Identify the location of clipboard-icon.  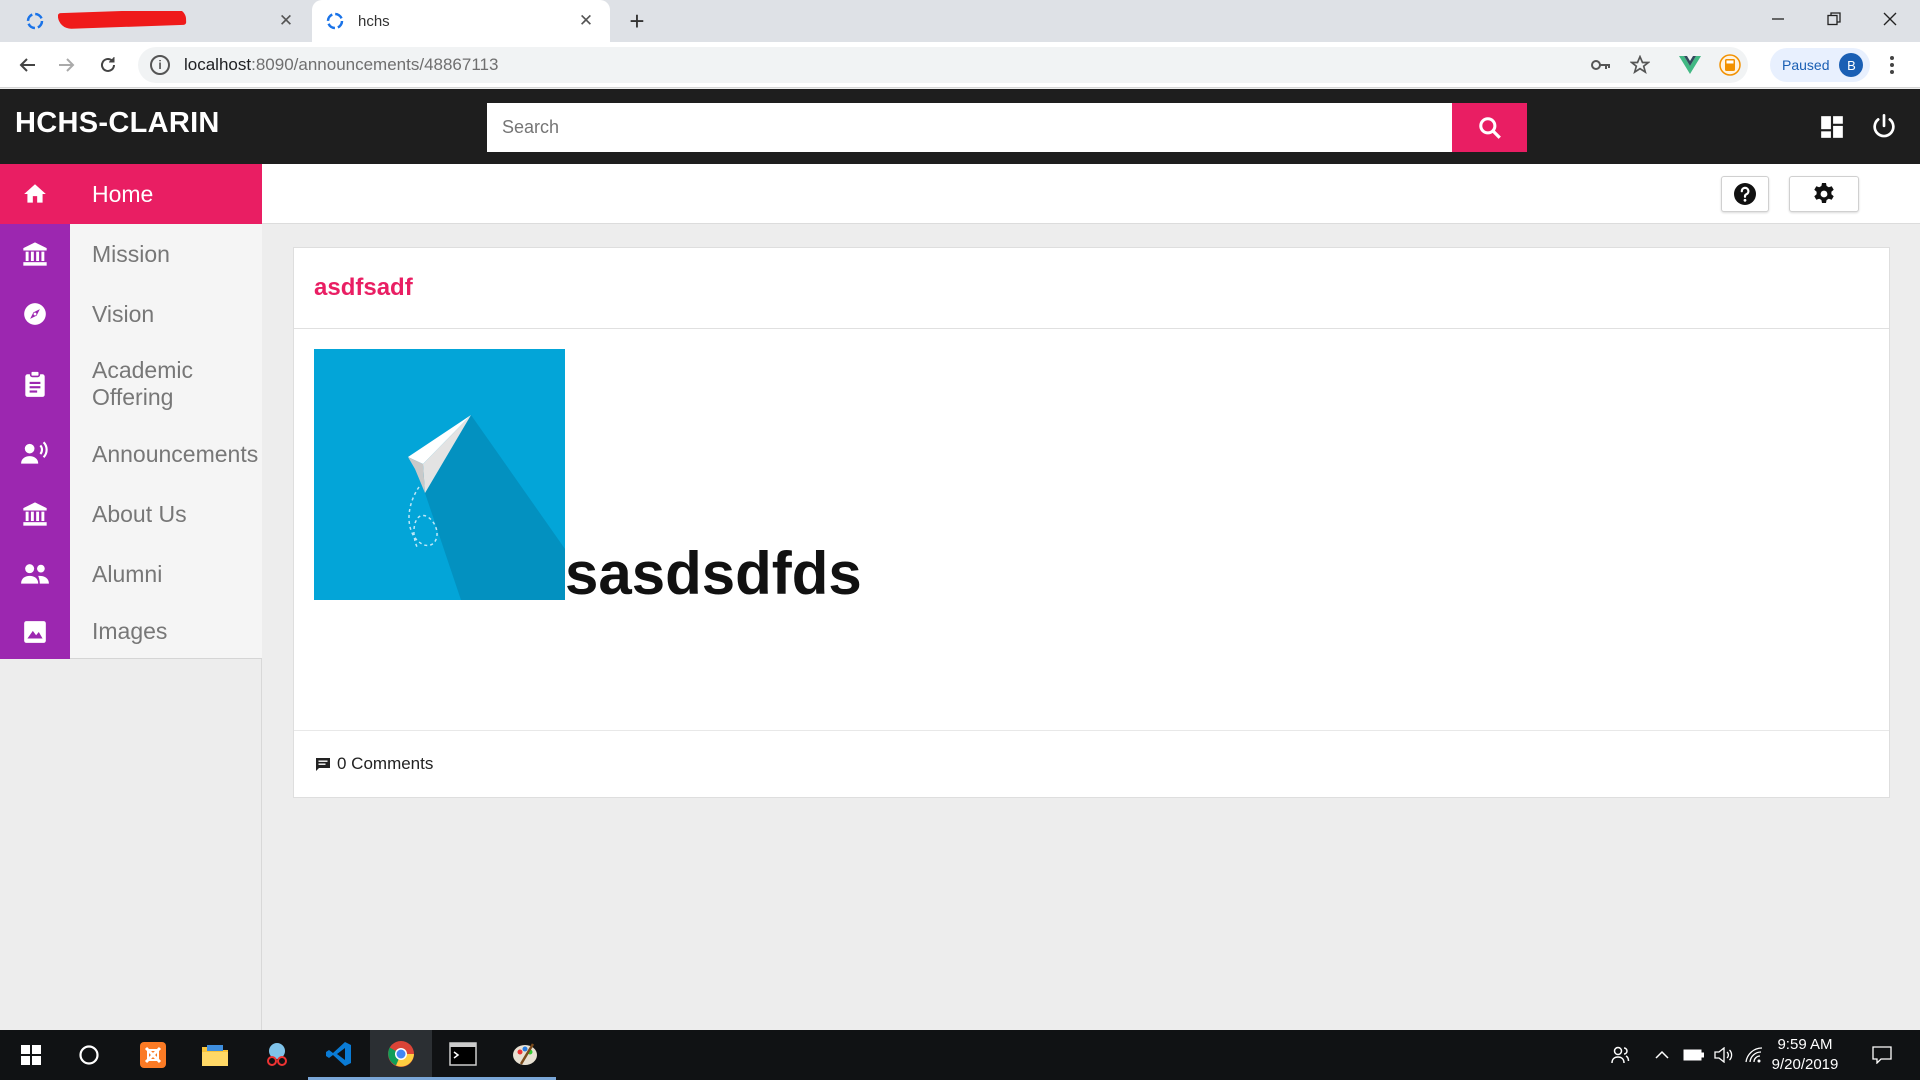
(35, 384).